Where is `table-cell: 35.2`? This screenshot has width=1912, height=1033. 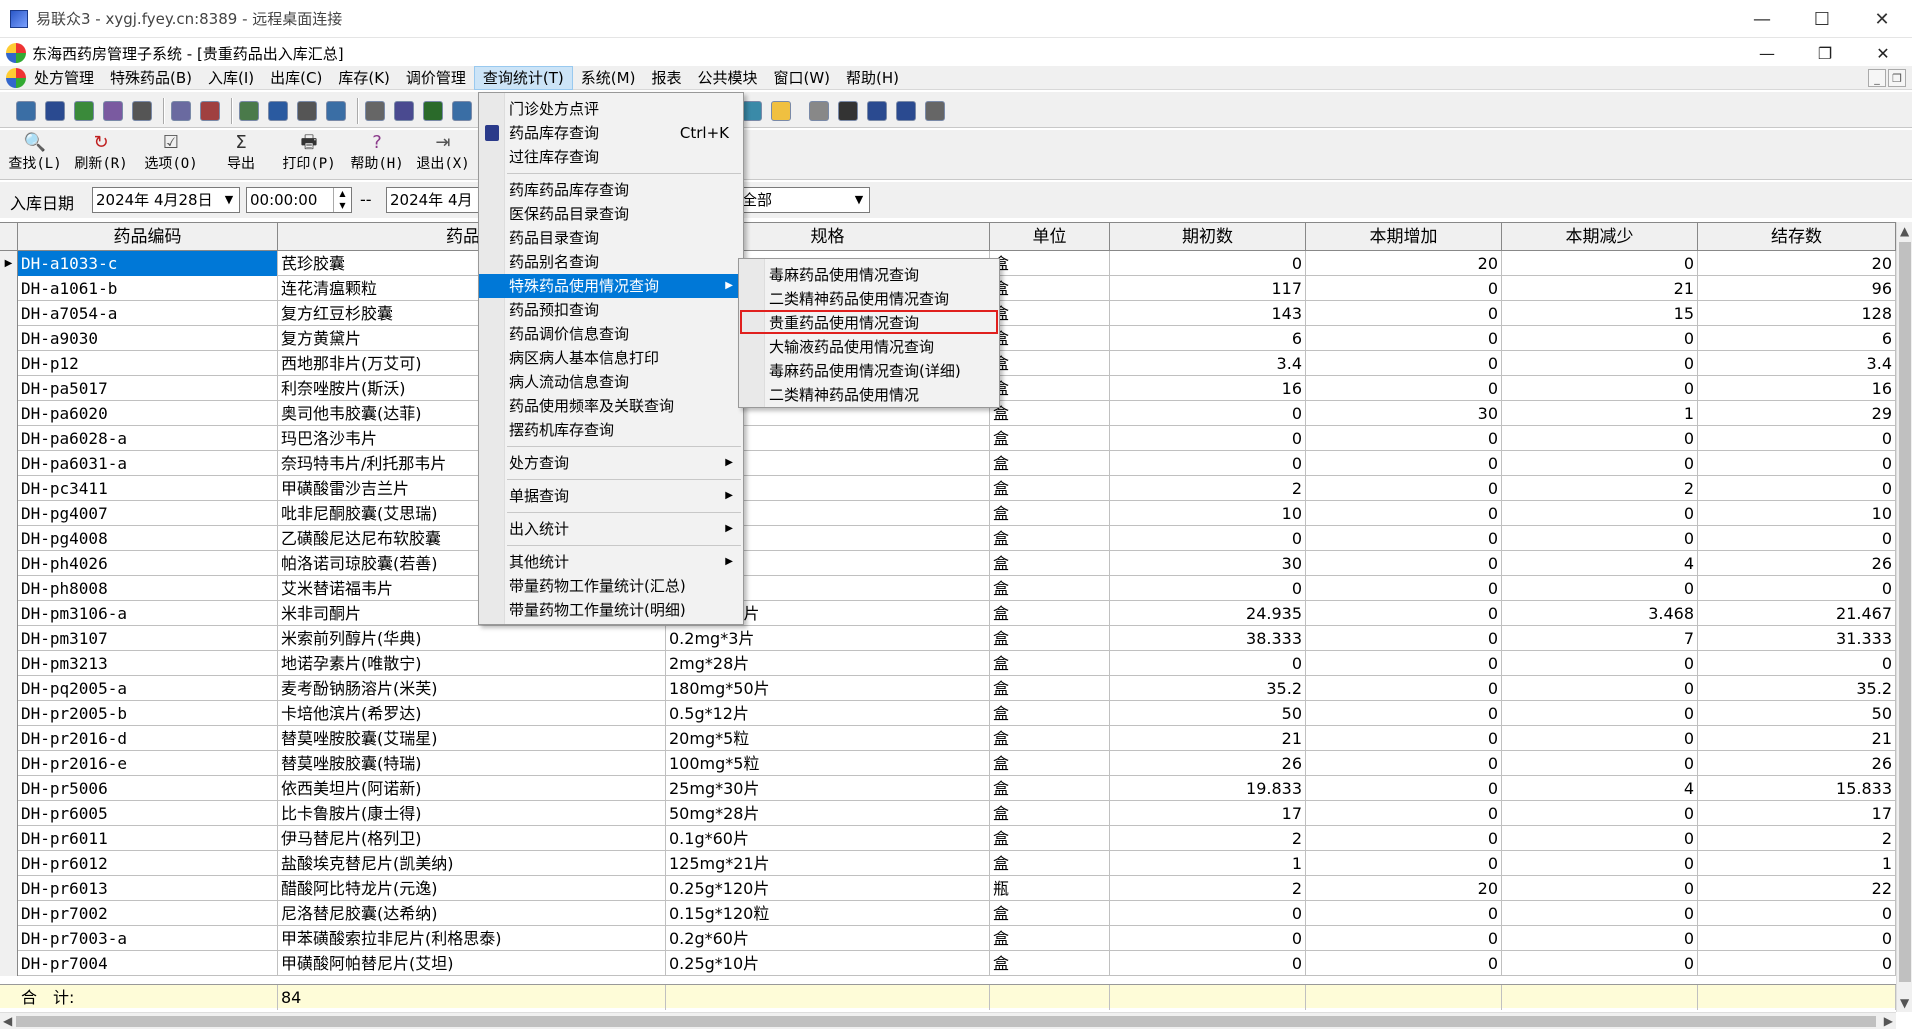
table-cell: 35.2 is located at coordinates (1208, 688).